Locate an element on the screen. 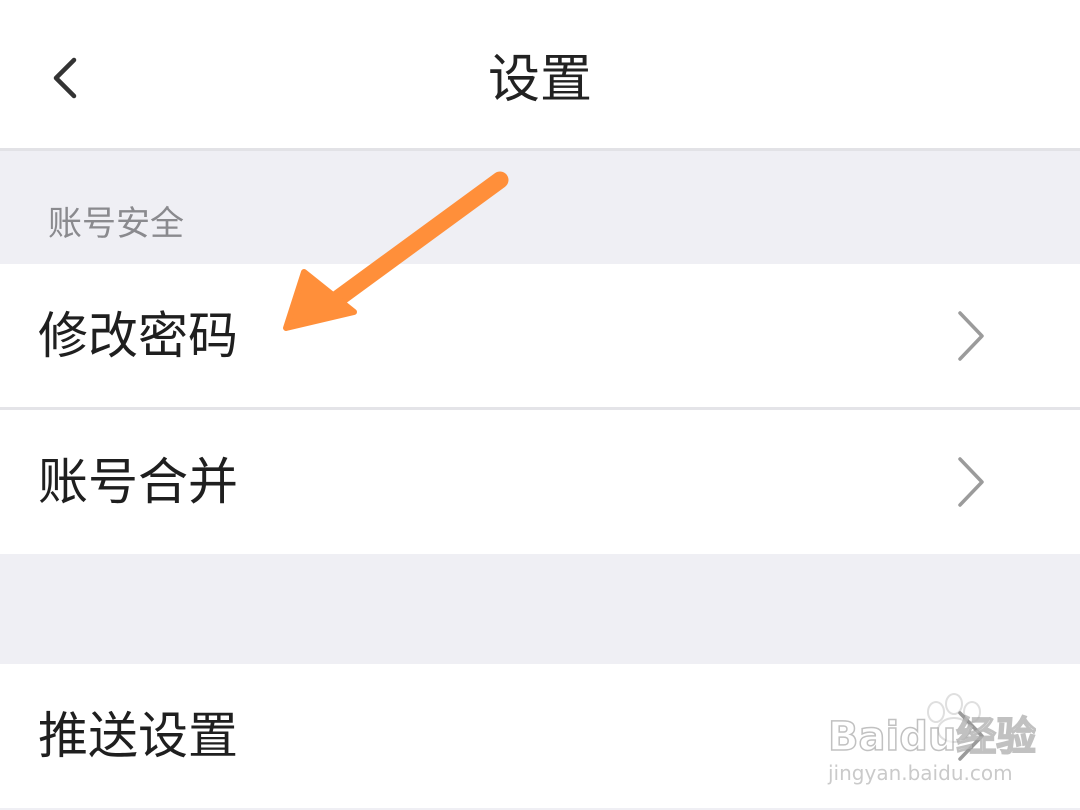 This screenshot has width=1080, height=810. watermark-brand: Baidu经验 is located at coordinates (932, 737).